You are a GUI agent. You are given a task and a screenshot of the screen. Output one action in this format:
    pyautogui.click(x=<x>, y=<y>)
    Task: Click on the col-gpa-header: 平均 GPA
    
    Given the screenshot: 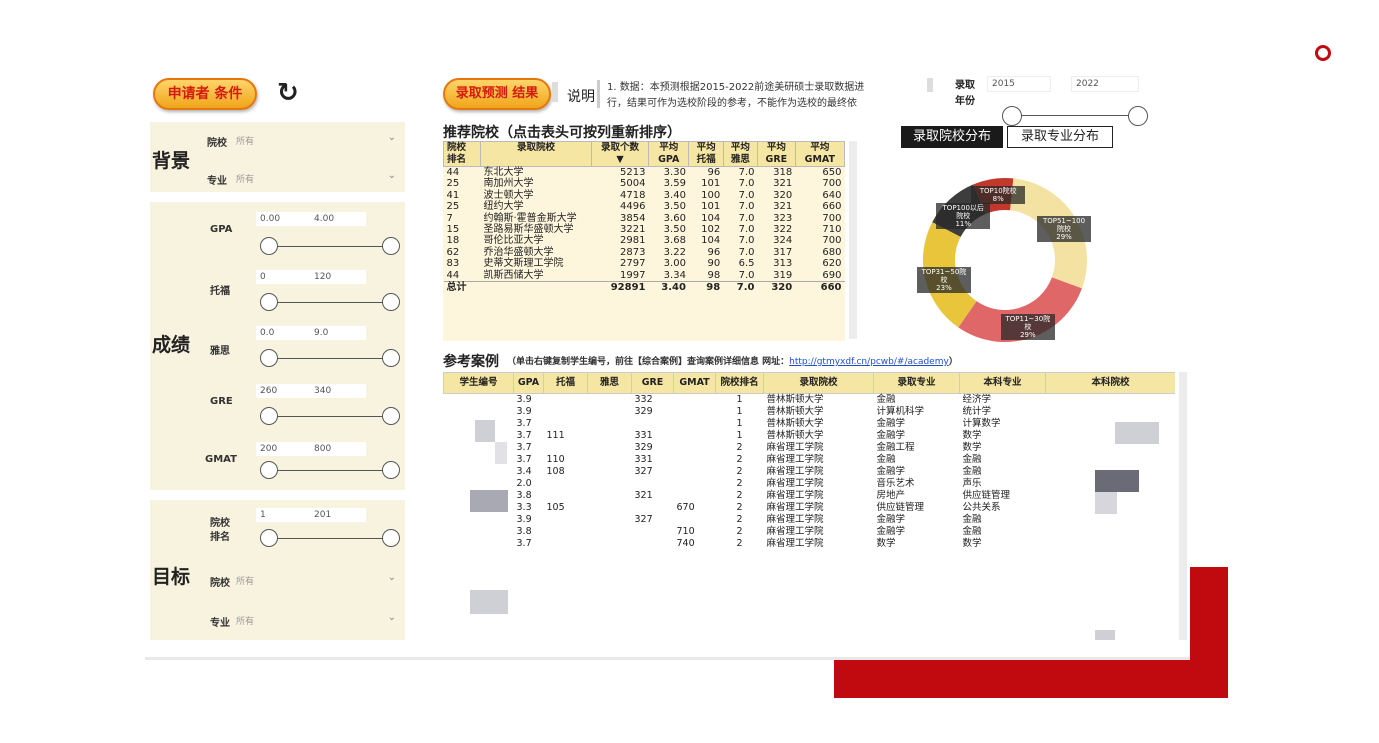 What is the action you would take?
    pyautogui.click(x=668, y=154)
    